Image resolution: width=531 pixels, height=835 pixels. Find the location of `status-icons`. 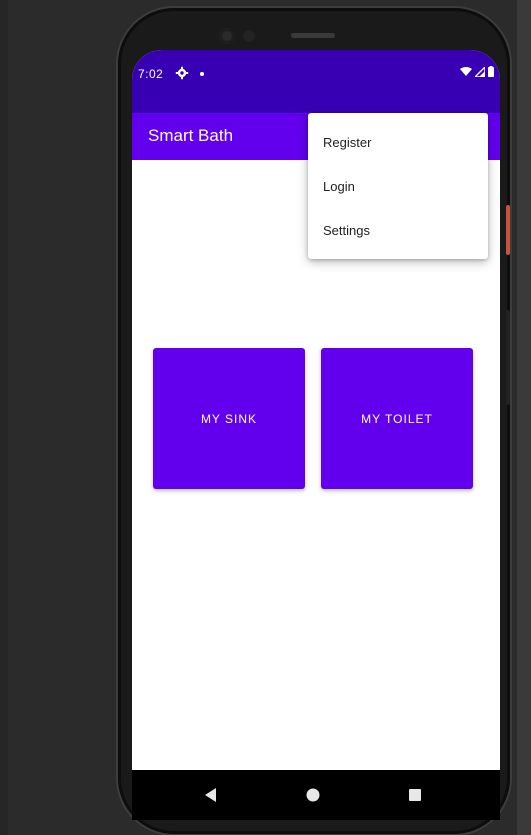

status-icons is located at coordinates (477, 71).